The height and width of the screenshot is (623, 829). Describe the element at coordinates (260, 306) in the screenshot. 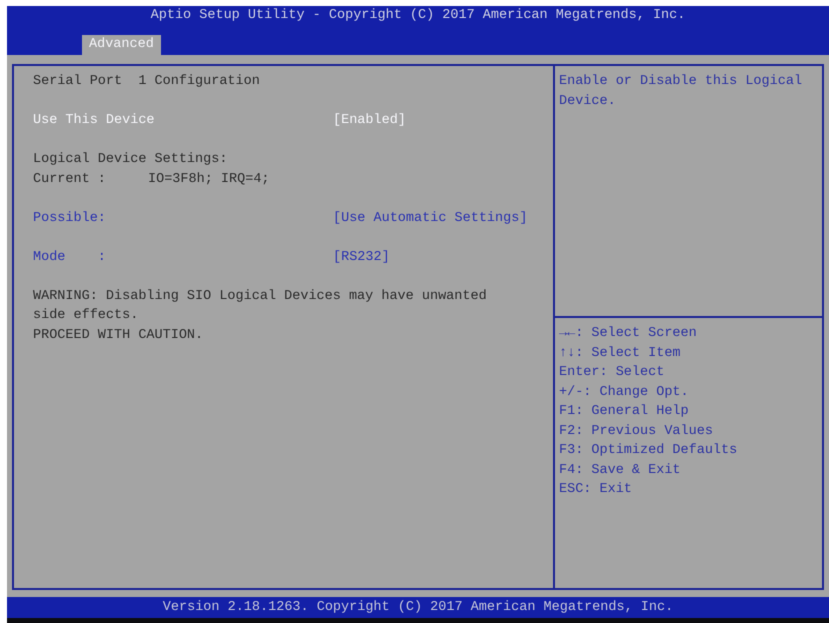

I see `warning-text: WARNING: Disabling SIO Logical Devices may have unwanted side effects.` at that location.